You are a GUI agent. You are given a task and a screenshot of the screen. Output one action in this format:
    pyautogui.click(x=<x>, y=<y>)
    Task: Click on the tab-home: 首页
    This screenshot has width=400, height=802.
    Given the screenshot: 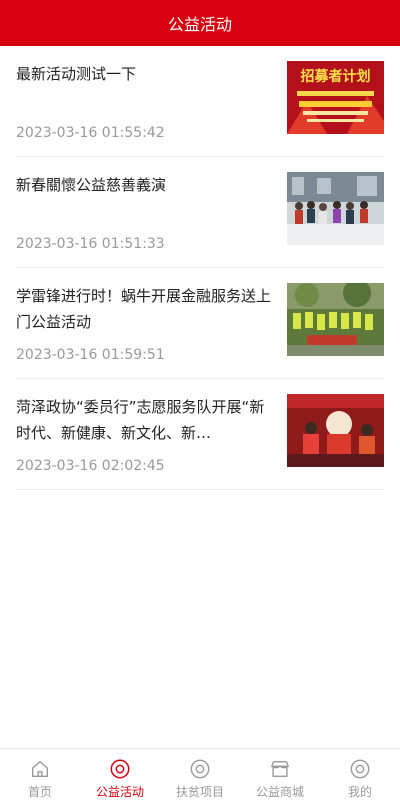 What is the action you would take?
    pyautogui.click(x=40, y=775)
    